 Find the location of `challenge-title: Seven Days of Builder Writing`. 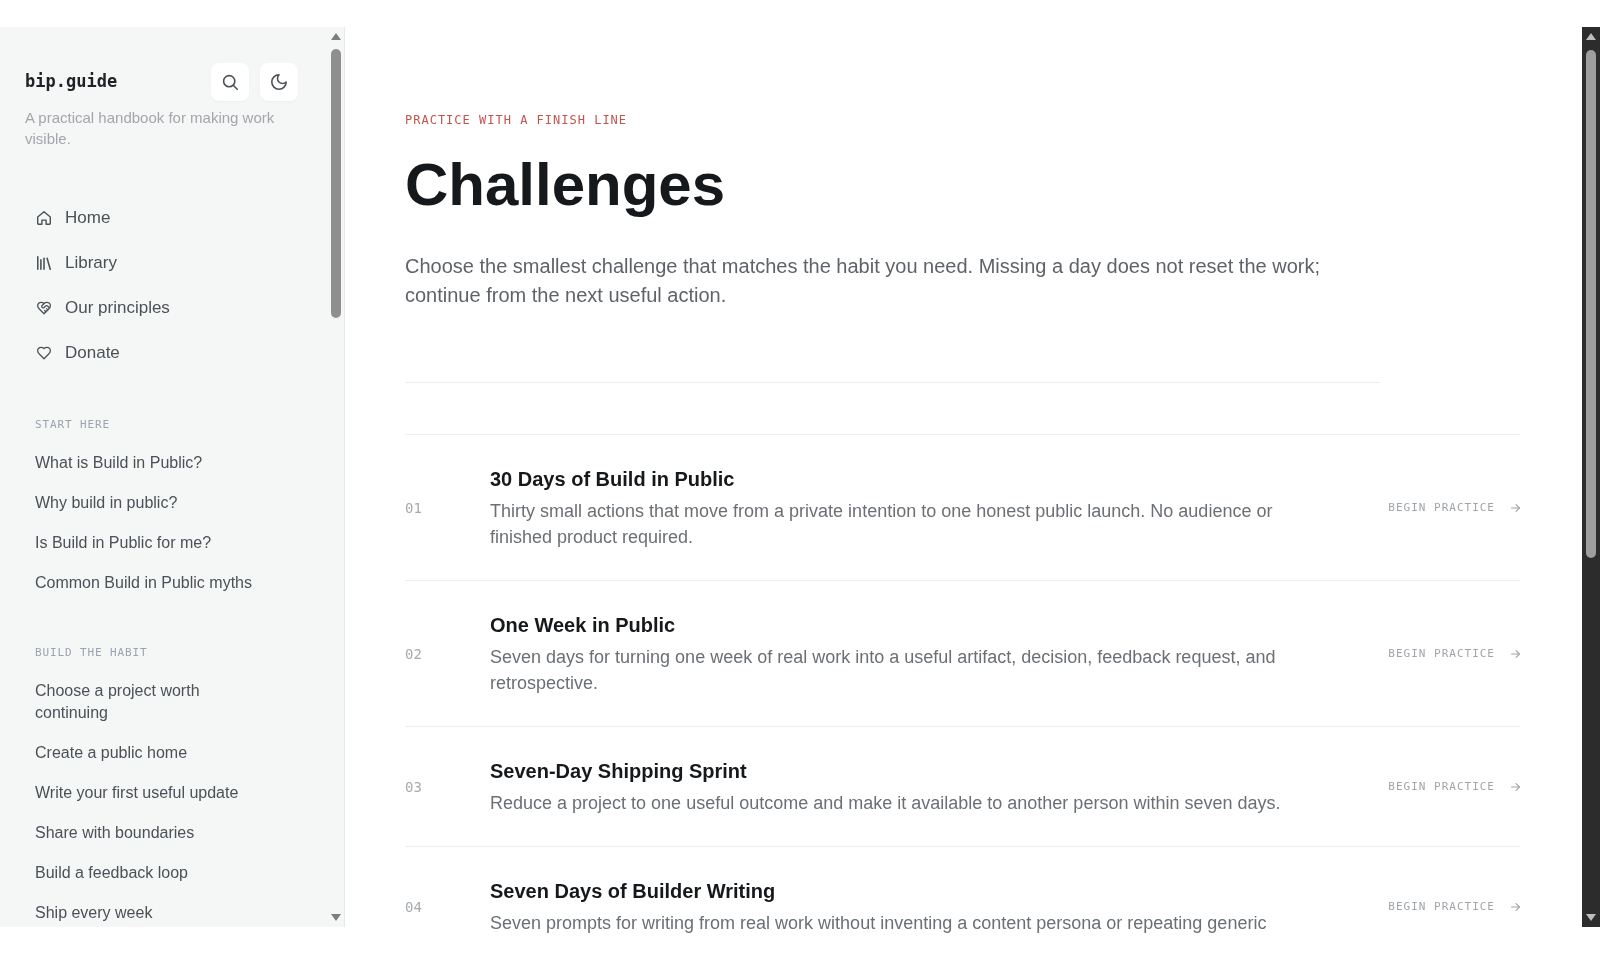

challenge-title: Seven Days of Builder Writing is located at coordinates (633, 891).